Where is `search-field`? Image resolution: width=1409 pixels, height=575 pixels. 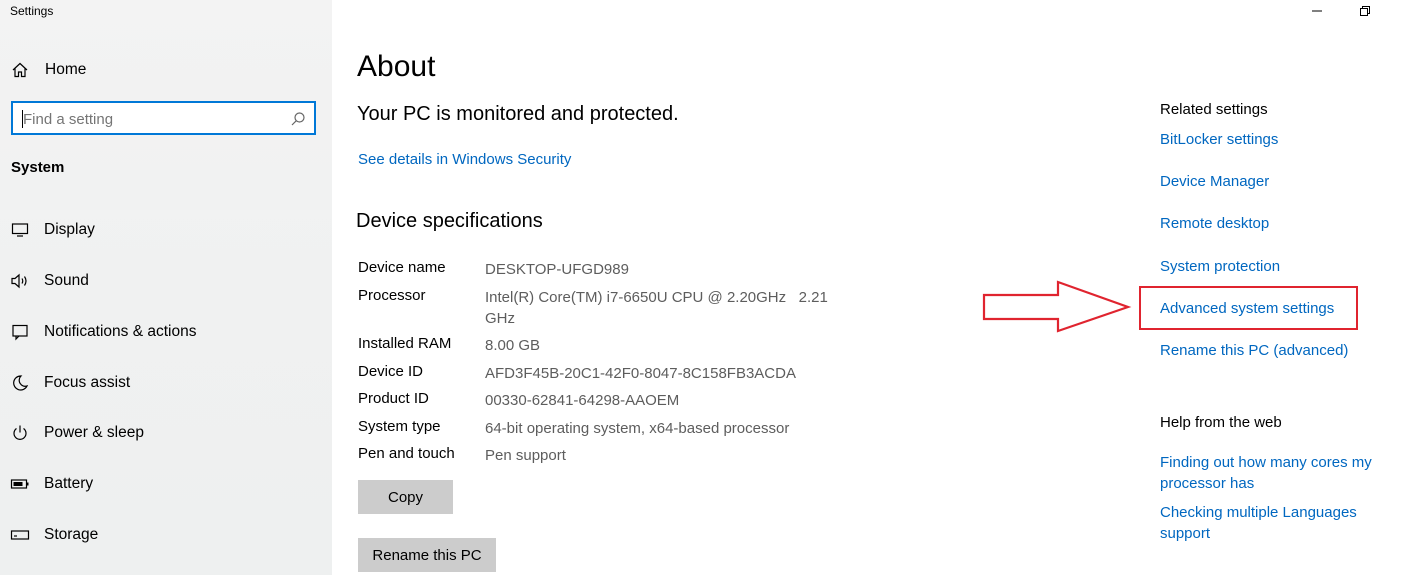
search-field is located at coordinates (163, 118).